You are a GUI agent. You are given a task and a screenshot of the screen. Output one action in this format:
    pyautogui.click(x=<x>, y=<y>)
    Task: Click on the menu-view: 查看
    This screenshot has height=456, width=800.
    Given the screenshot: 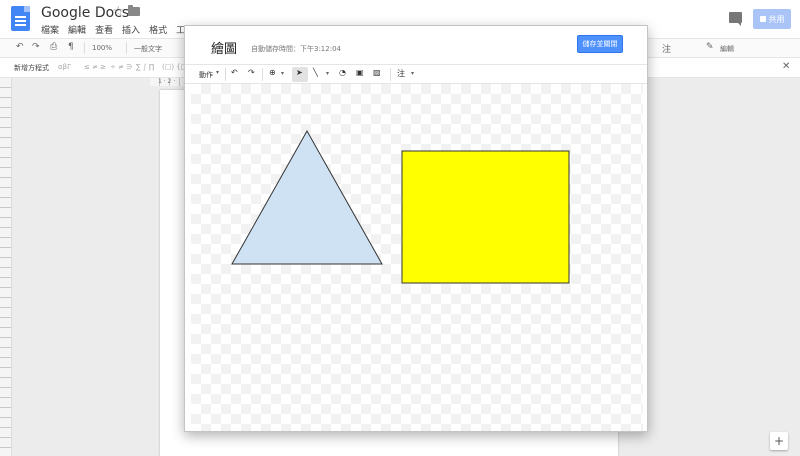 What is the action you would take?
    pyautogui.click(x=104, y=29)
    